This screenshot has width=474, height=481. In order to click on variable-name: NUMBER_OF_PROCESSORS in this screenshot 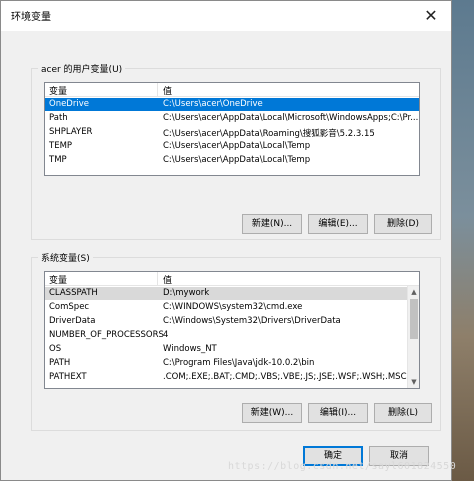, I will do `click(106, 335)`.